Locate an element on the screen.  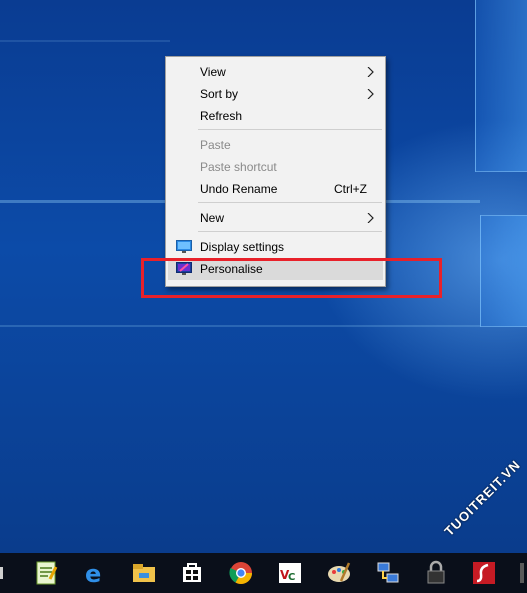
menu-item-sort-by: Sort by is located at coordinates (275, 94).